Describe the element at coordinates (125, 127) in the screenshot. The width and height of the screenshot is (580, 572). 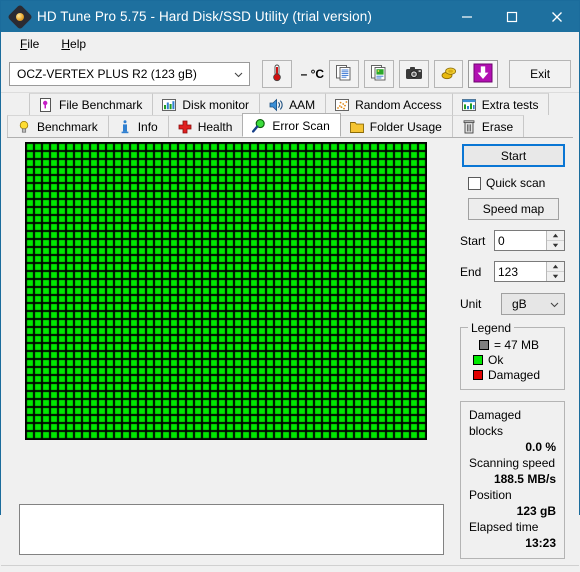
I see `info-icon` at that location.